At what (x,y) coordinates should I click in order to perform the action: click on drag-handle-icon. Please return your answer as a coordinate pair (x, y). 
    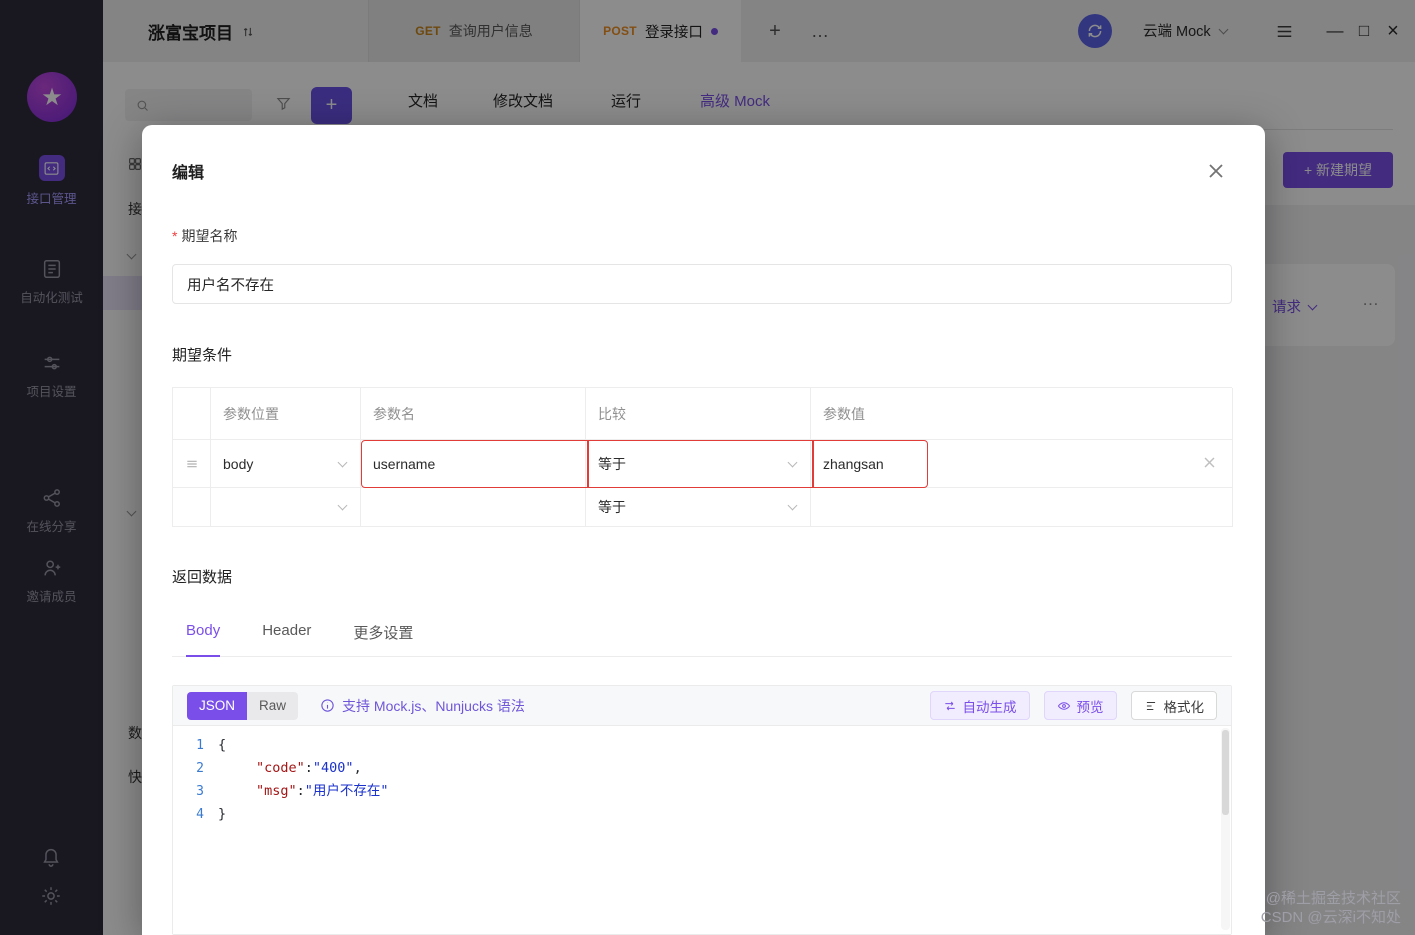
    Looking at the image, I should click on (191, 463).